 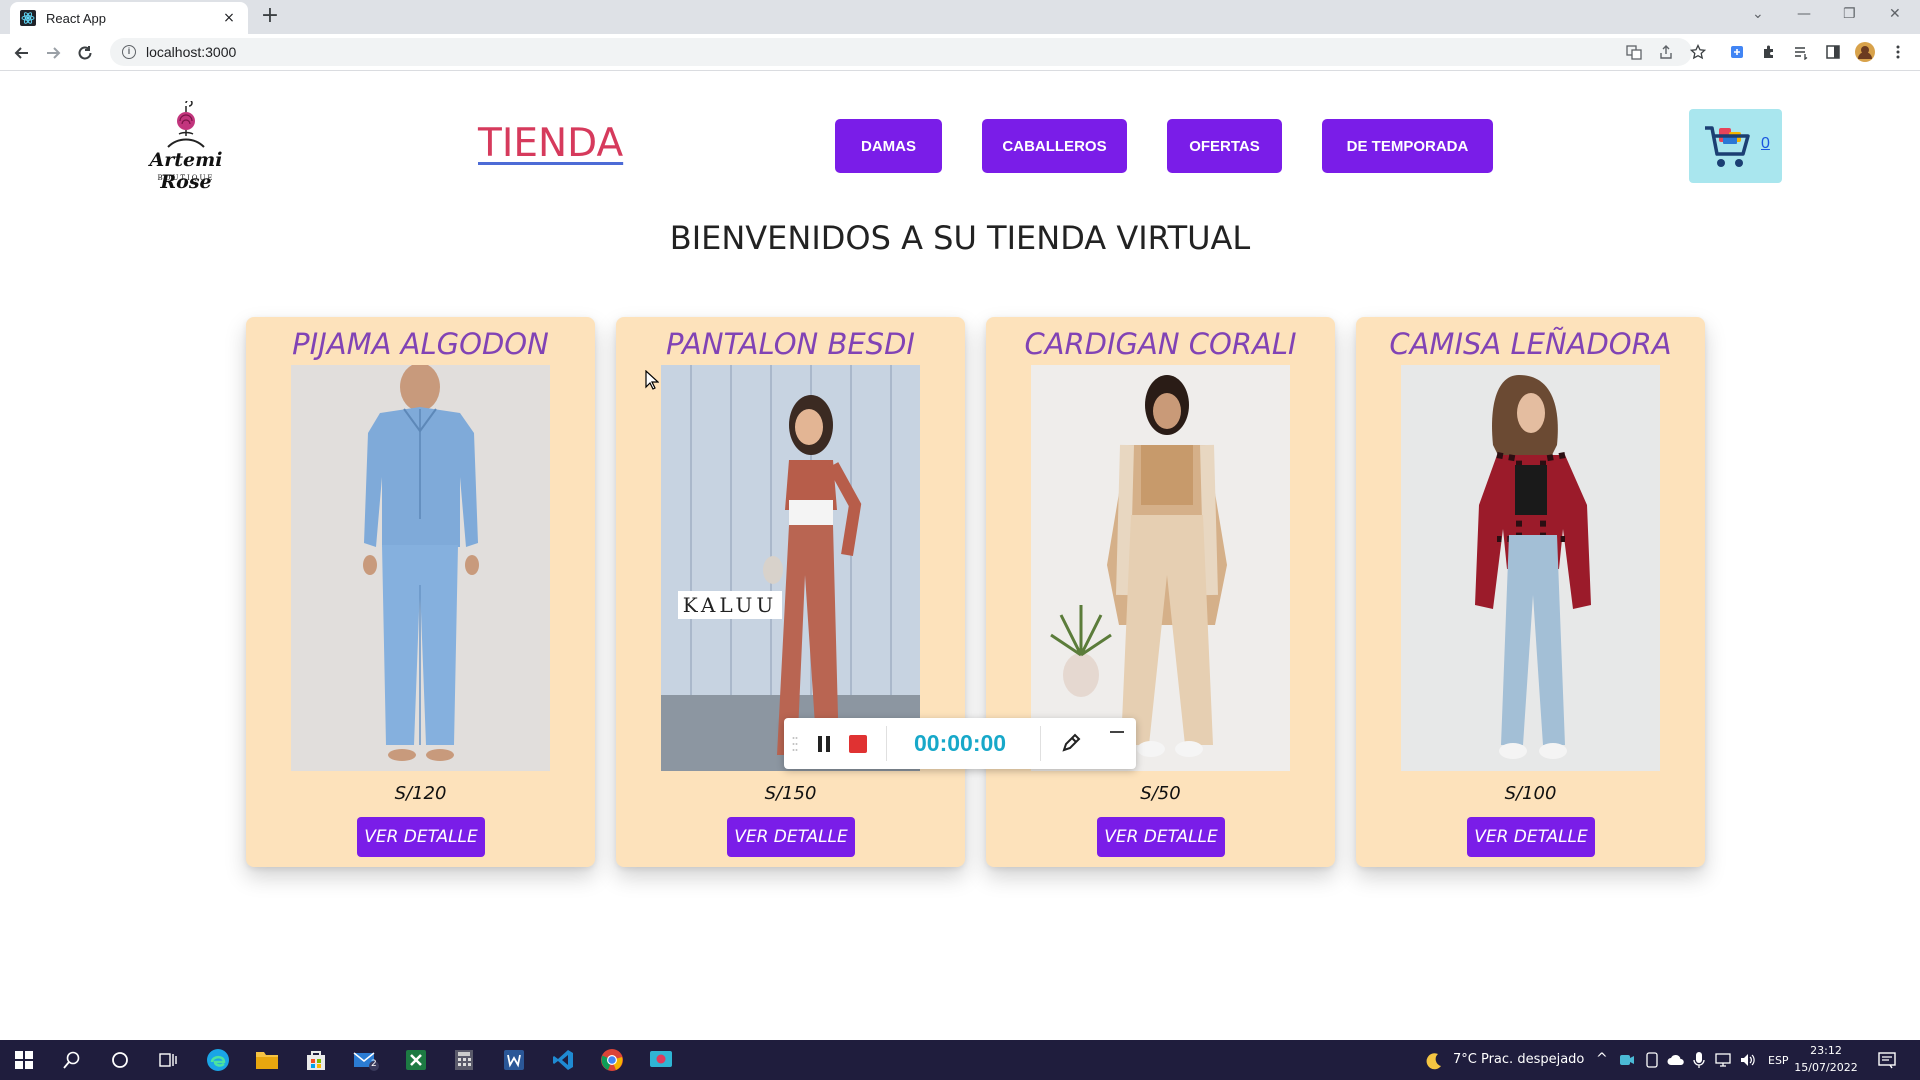 I want to click on chevron-up-icon: ^, so click(x=1602, y=1059).